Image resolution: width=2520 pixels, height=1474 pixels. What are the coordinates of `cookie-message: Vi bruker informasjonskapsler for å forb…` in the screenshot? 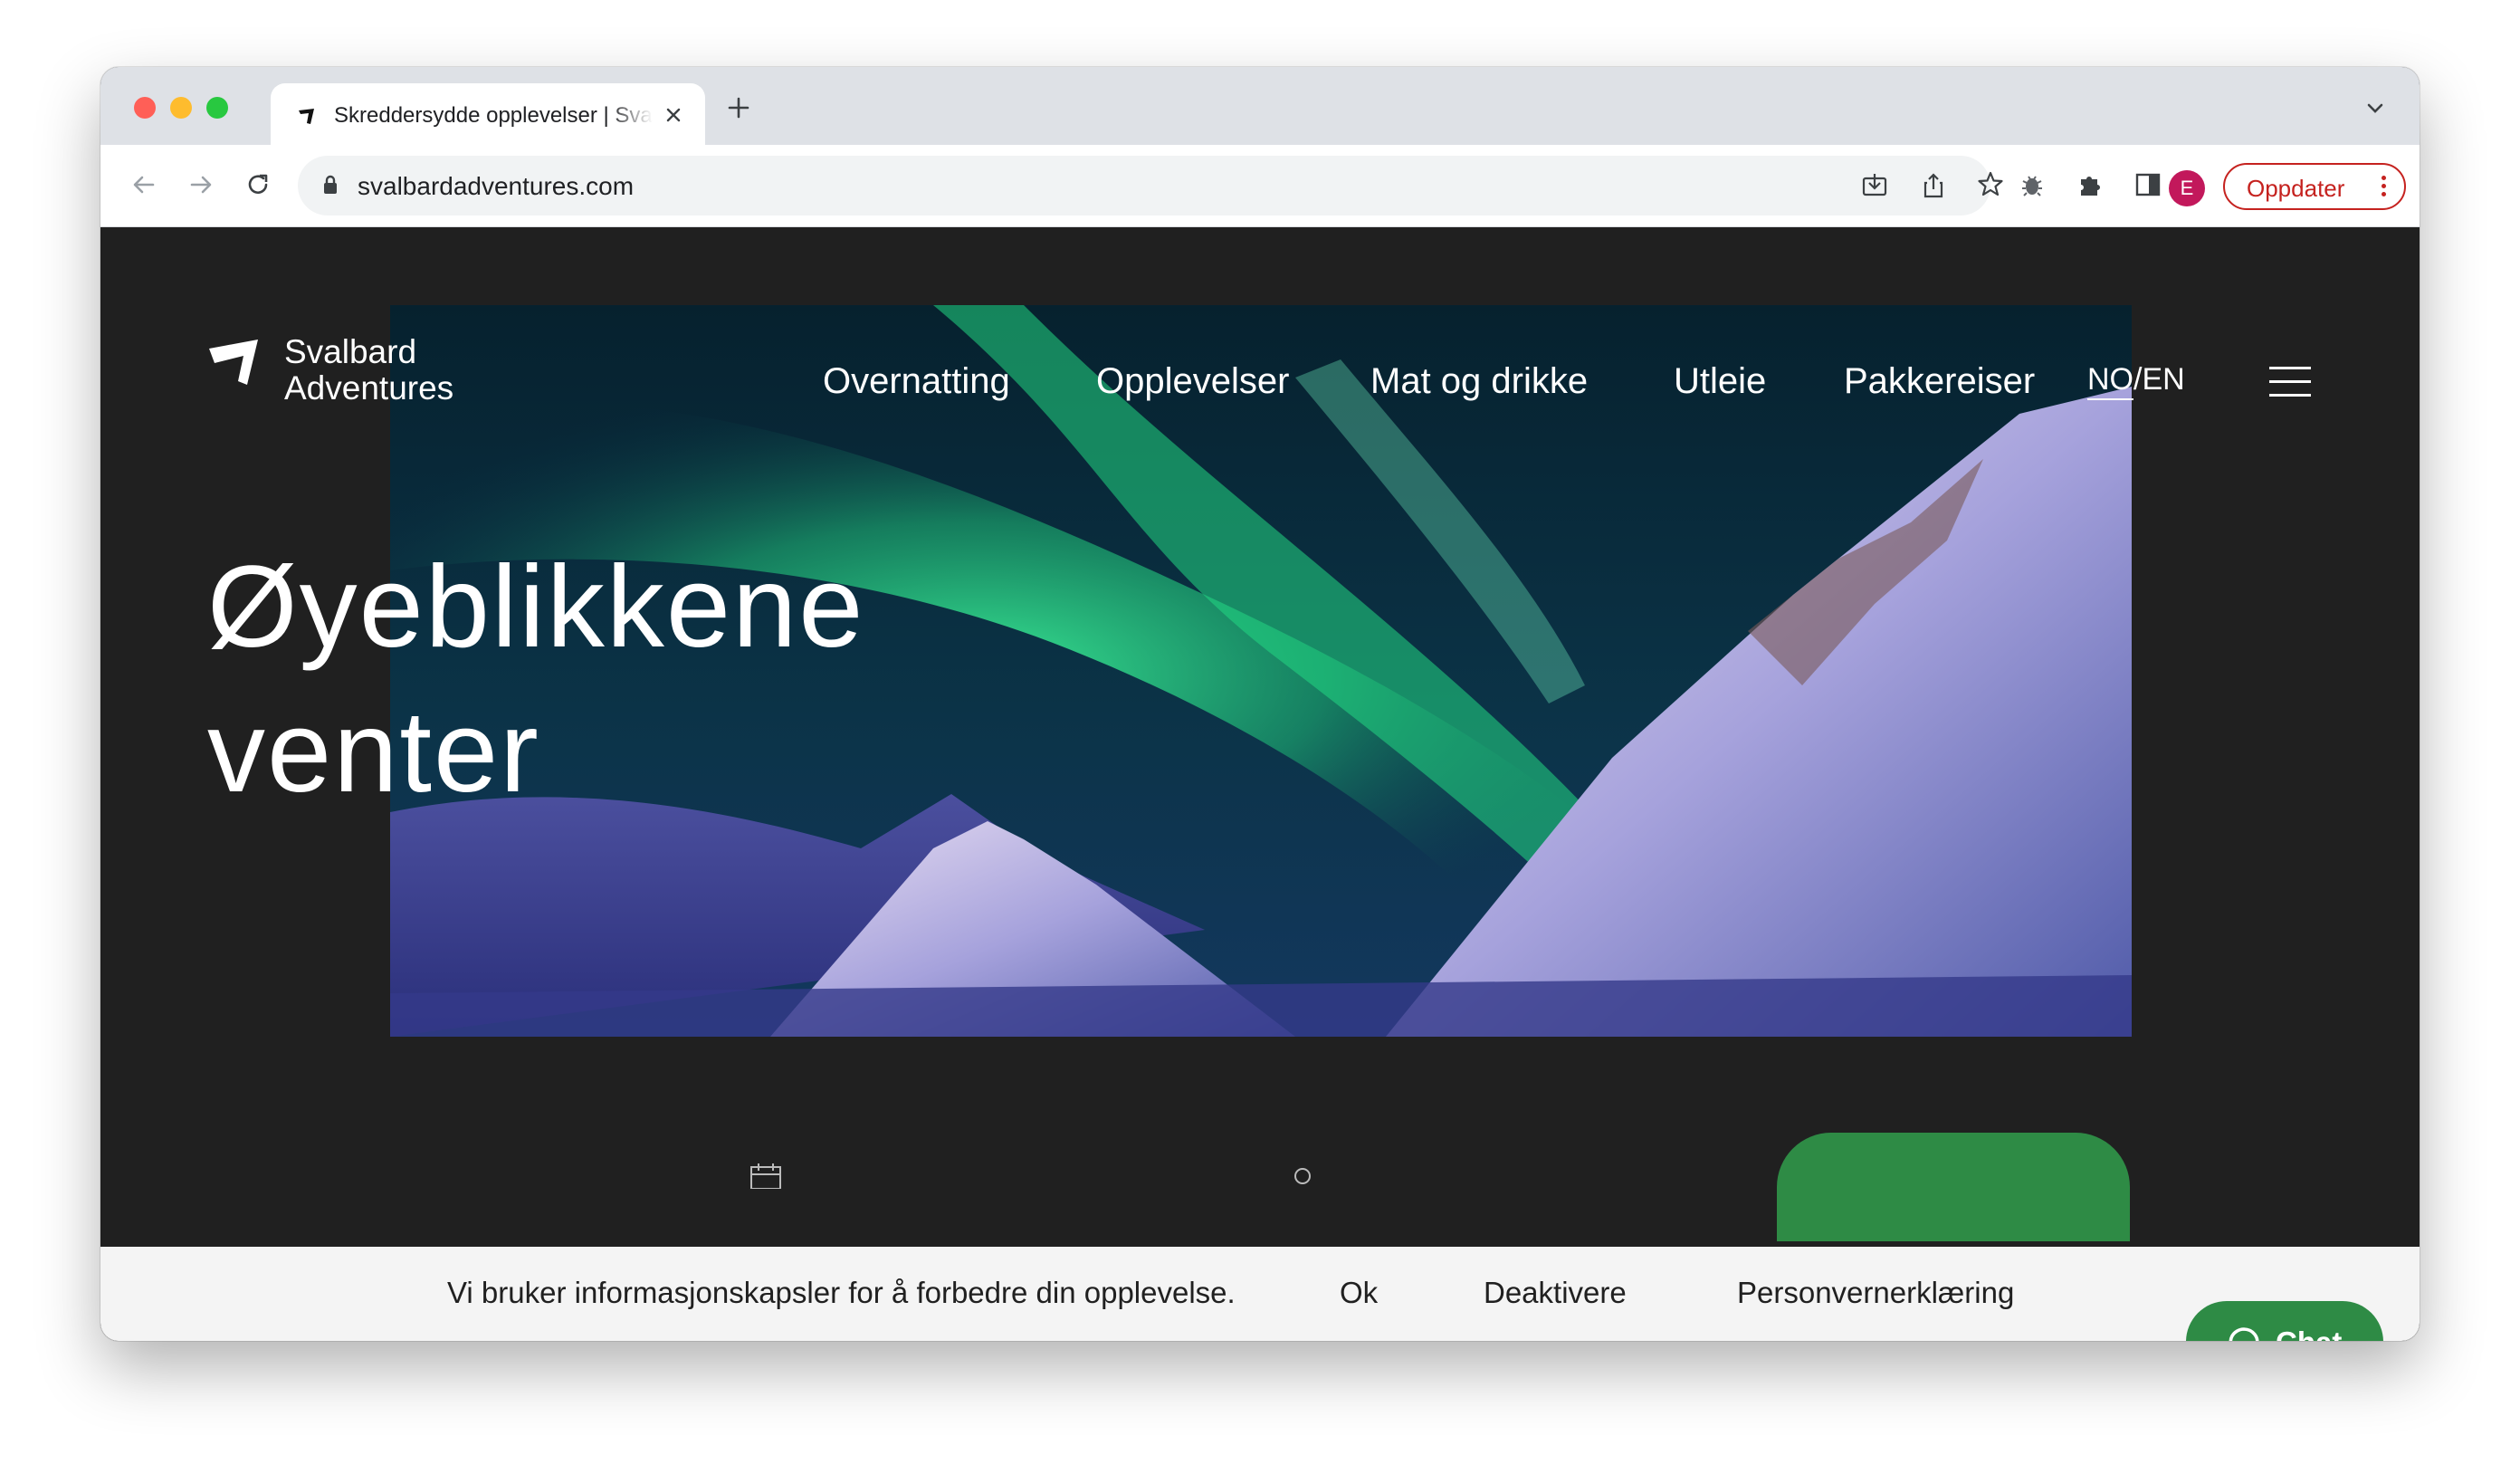 It's located at (842, 1292).